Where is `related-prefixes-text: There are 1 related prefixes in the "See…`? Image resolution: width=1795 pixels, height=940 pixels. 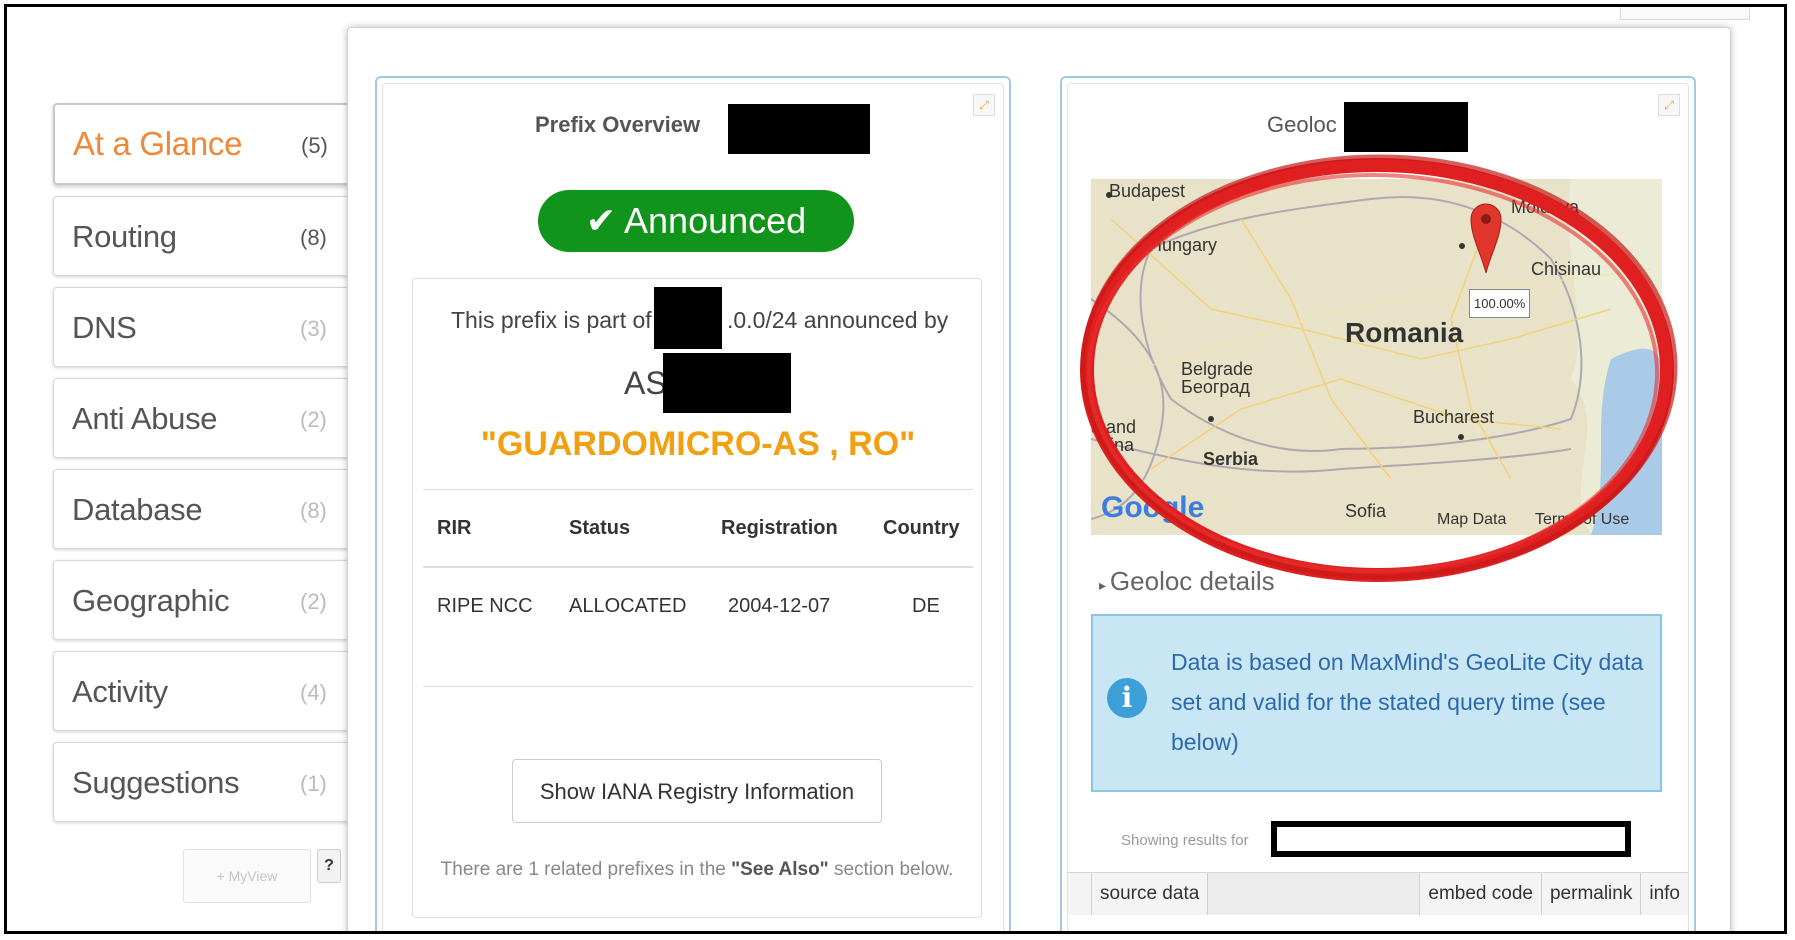
related-prefixes-text: There are 1 related prefixes in the "See… is located at coordinates (697, 870).